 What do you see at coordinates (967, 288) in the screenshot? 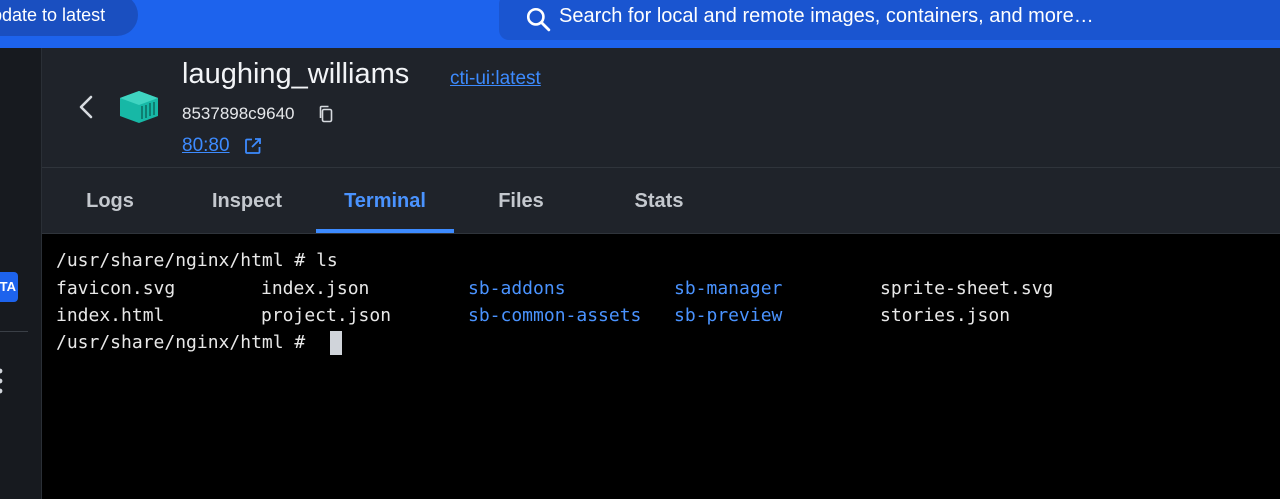
I see `ls-entry: sprite-sheet.svg` at bounding box center [967, 288].